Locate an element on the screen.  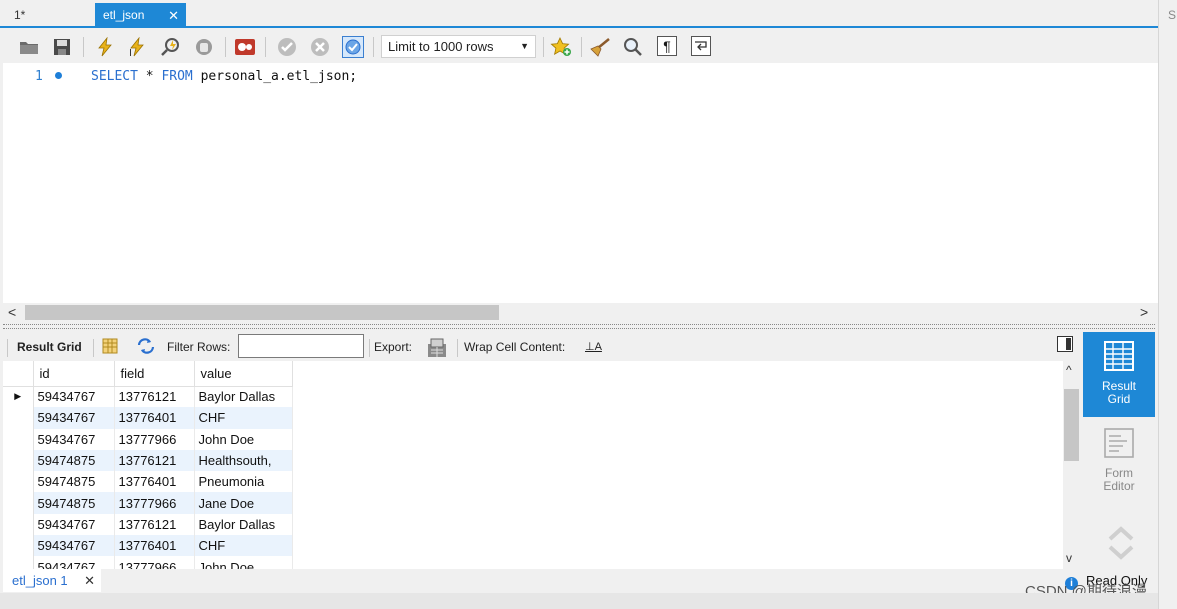
result-tab-etl-json-1: etl_json 1 ✕ is located at coordinates (52, 580).